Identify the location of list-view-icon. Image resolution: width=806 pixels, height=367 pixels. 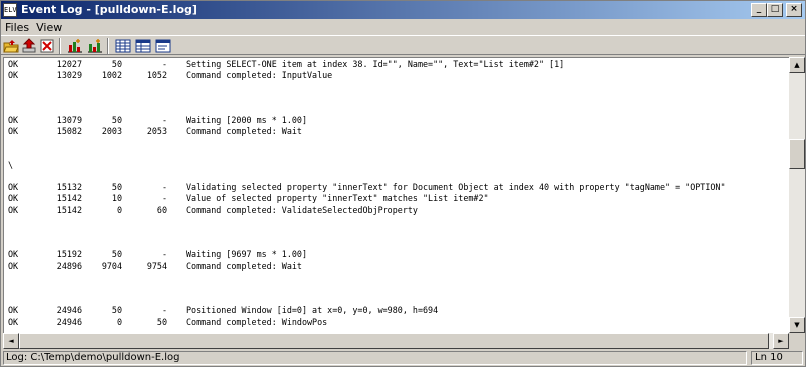
(163, 46).